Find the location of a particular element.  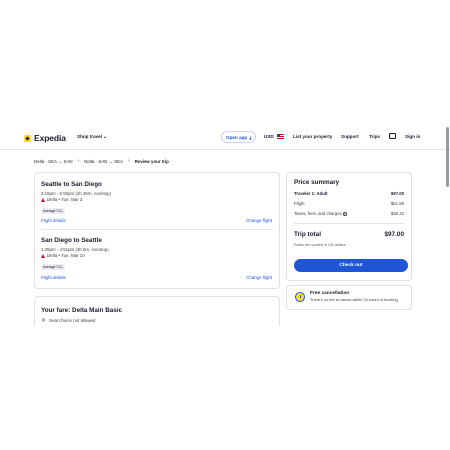

checkout-button: Check out is located at coordinates (351, 265).